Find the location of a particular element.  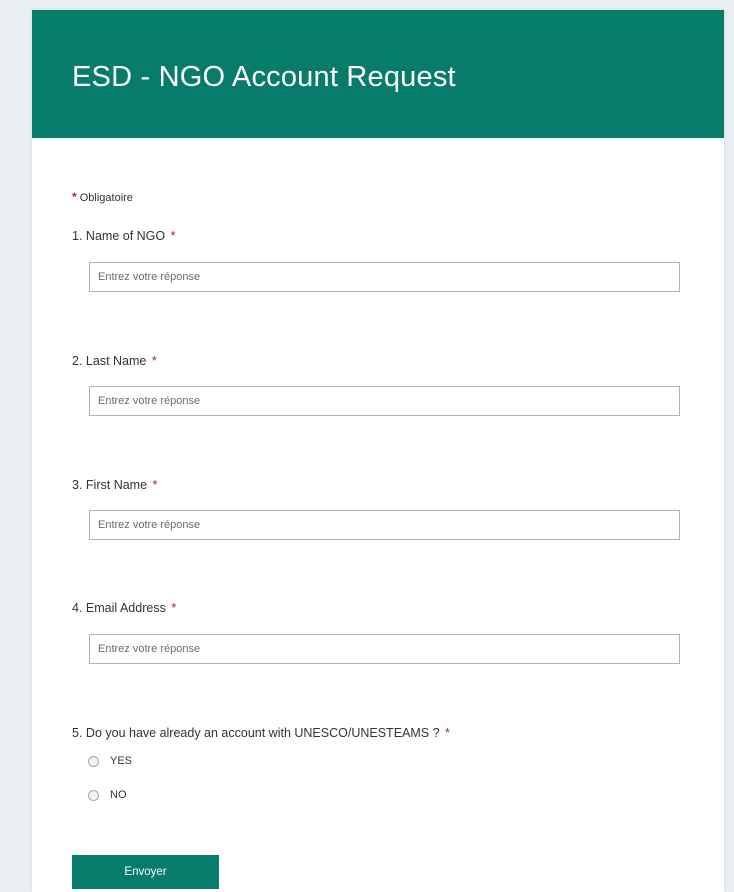

first-name-input is located at coordinates (384, 525).